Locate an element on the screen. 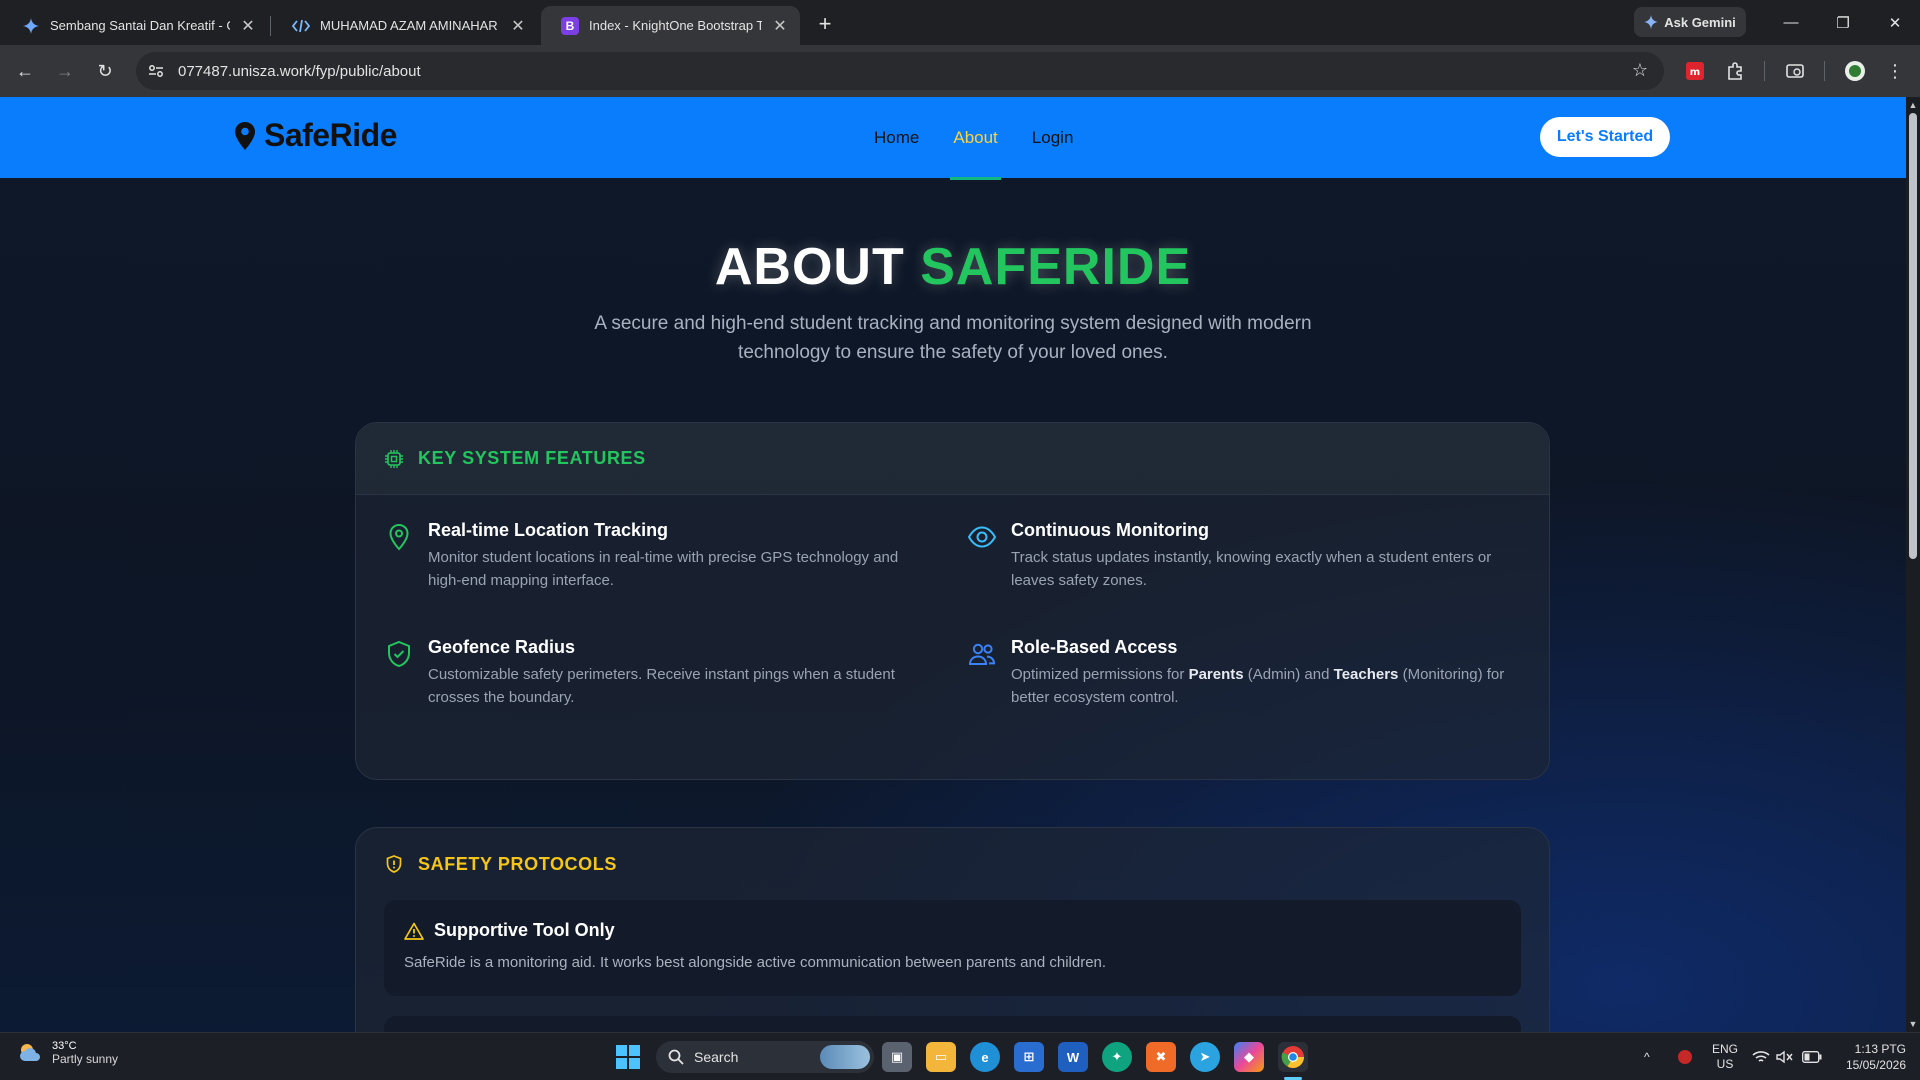 The image size is (1920, 1080). wifi-icon is located at coordinates (1761, 1056).